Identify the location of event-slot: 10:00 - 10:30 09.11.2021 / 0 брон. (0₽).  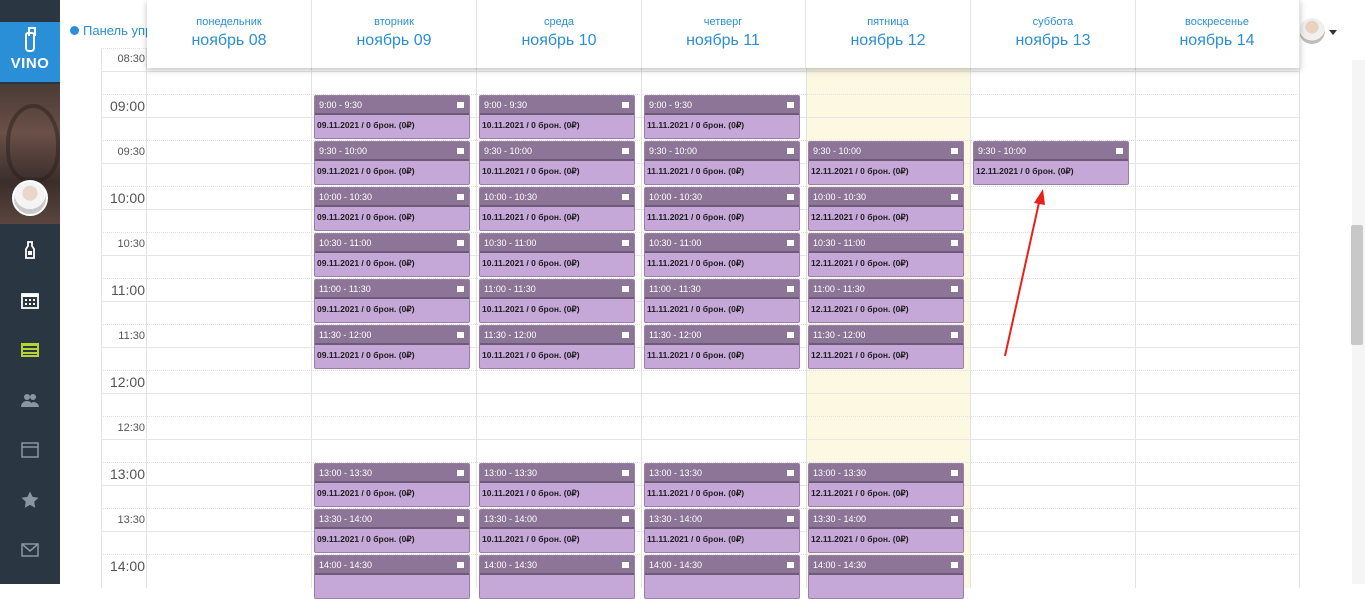
(392, 209).